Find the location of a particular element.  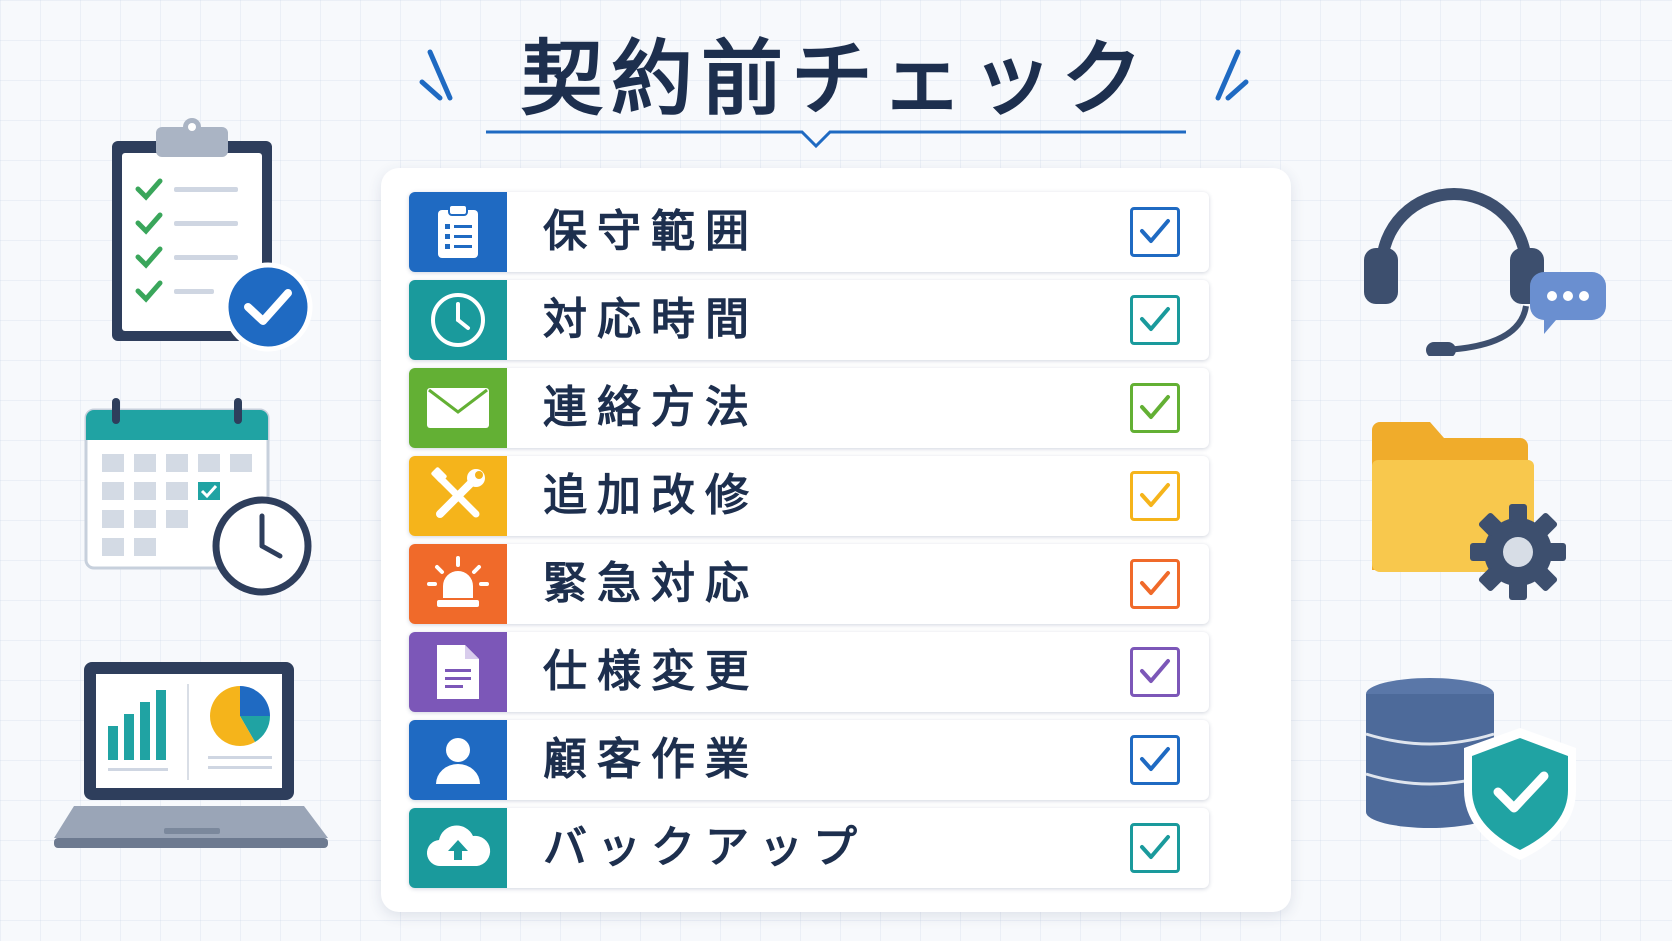

checklist-item: バックアップ is located at coordinates (809, 848).